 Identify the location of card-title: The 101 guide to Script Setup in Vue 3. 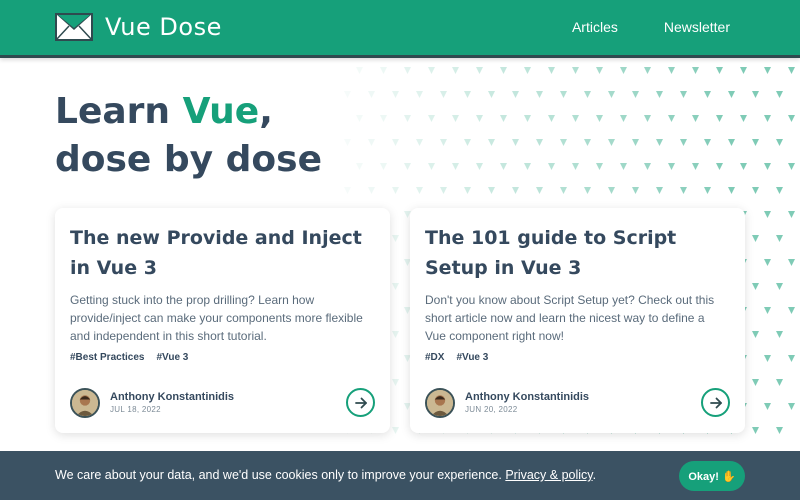
(577, 253).